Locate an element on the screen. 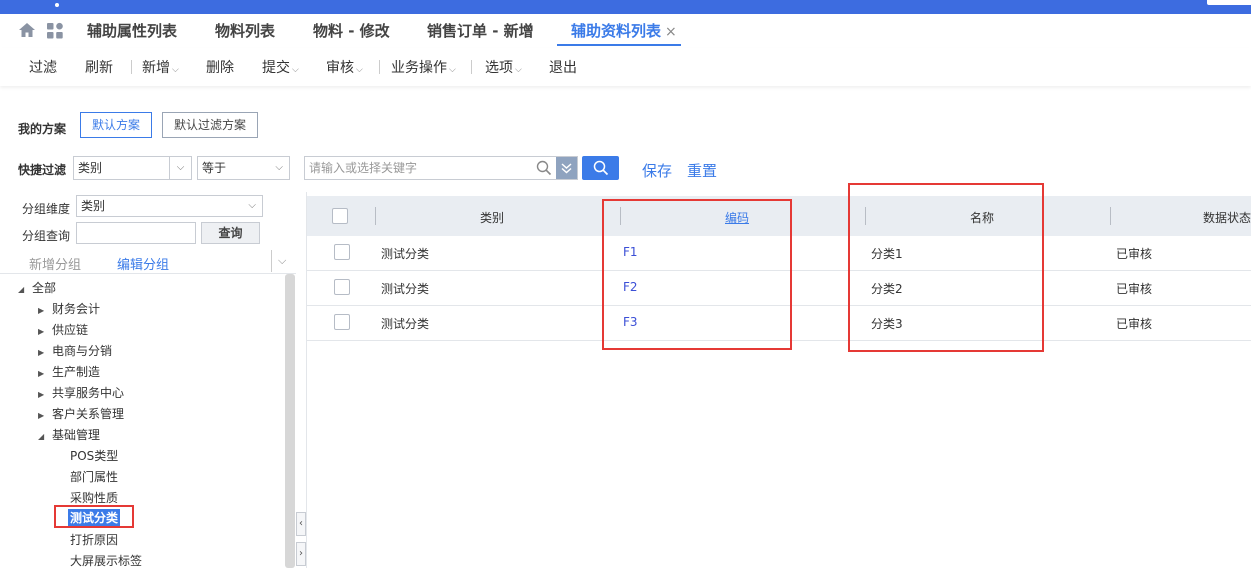 Image resolution: width=1251 pixels, height=569 pixels. column-header-category: 类别 is located at coordinates (492, 217).